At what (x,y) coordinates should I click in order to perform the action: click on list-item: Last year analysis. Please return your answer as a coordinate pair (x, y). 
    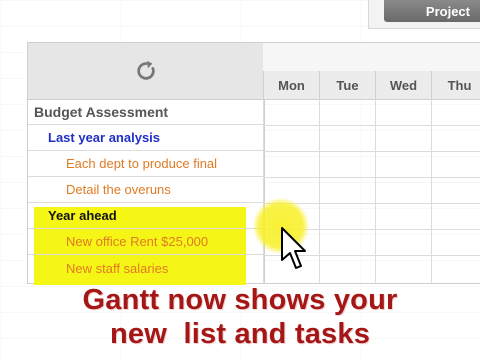
    Looking at the image, I should click on (146, 138).